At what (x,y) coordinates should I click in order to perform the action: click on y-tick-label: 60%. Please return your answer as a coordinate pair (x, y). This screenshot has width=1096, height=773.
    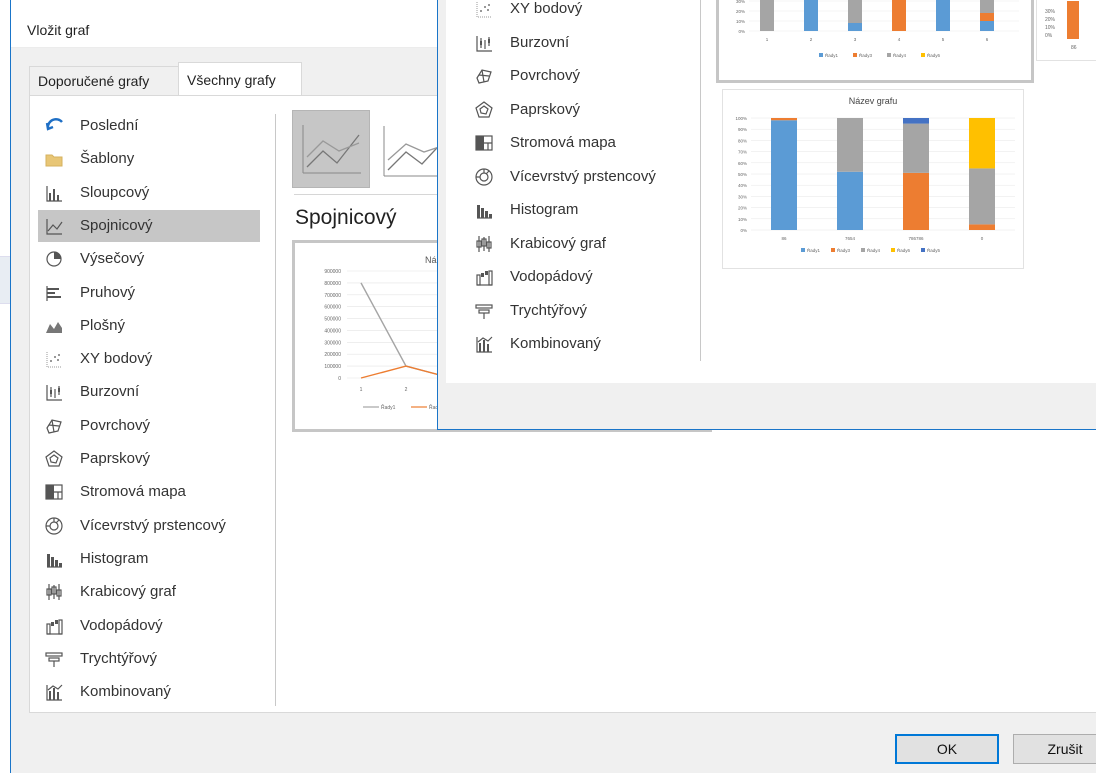
    Looking at the image, I should click on (742, 163).